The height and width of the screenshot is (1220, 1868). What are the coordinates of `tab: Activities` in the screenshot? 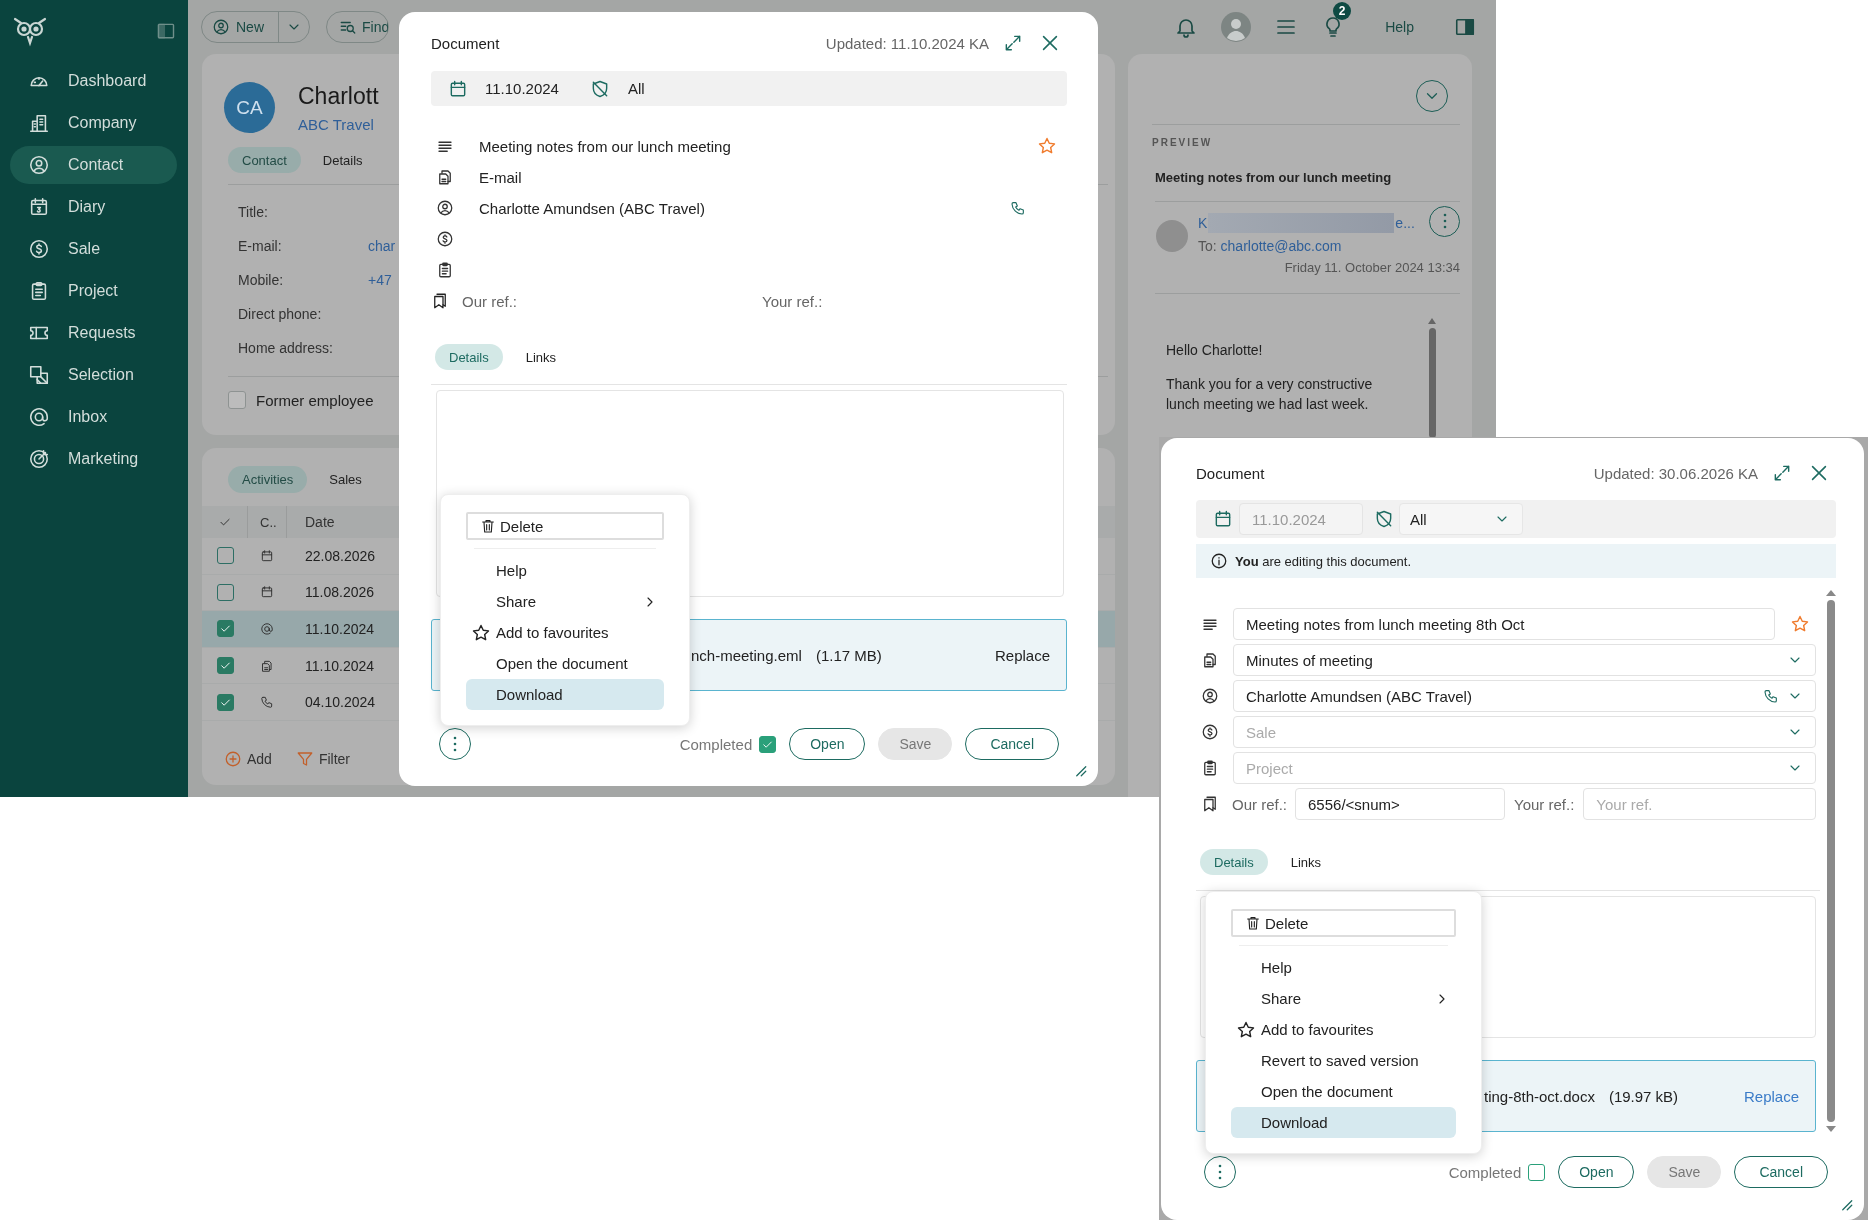 It's located at (268, 479).